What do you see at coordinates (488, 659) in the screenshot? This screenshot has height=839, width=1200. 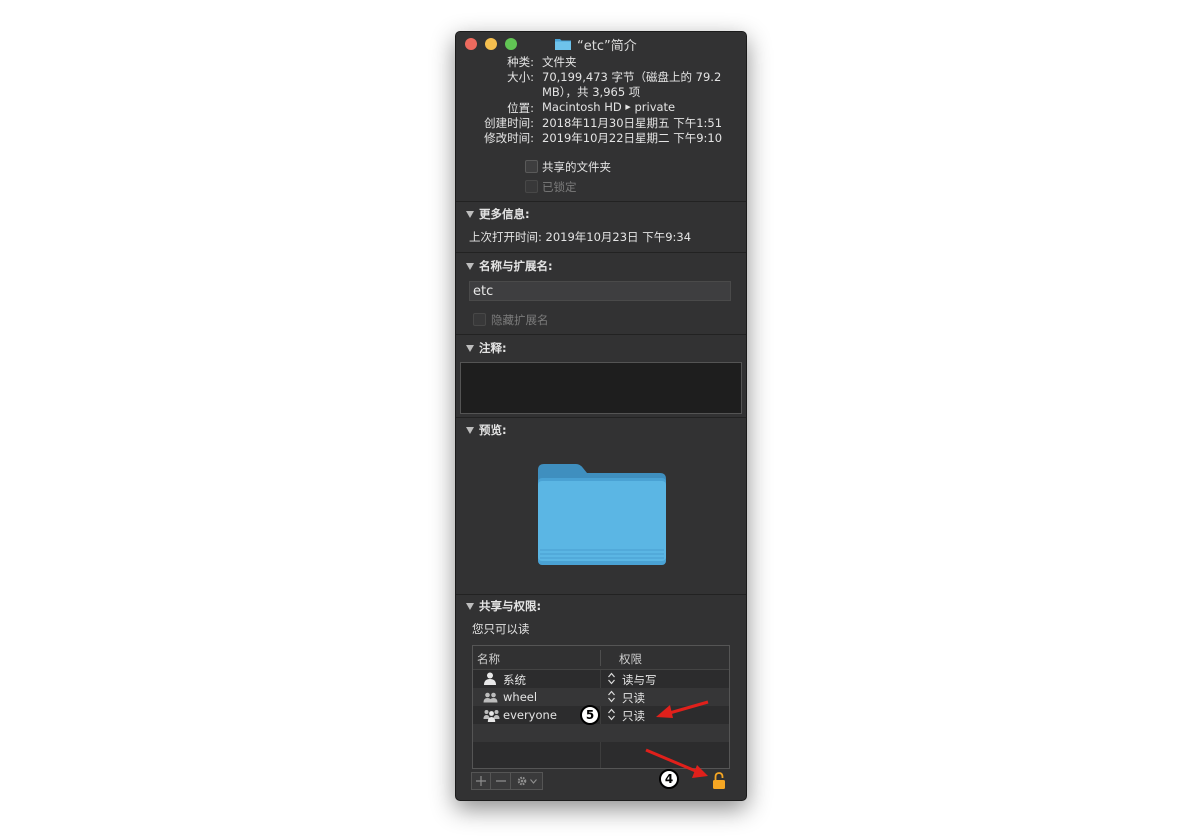 I see `column-header-name: 名称` at bounding box center [488, 659].